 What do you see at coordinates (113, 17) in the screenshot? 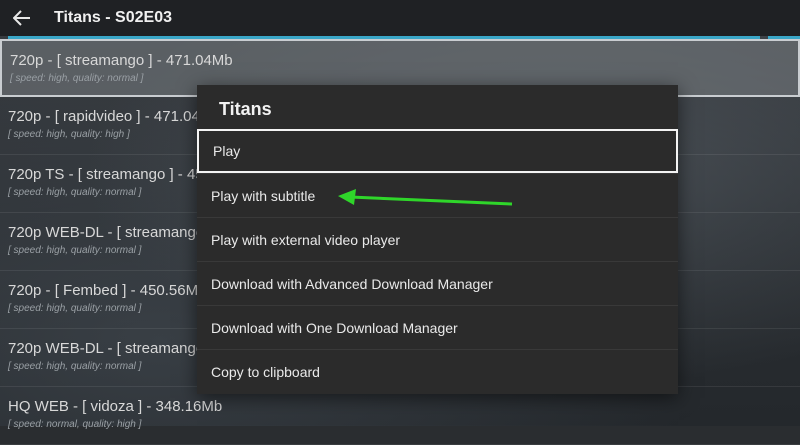
I see `page-title: Titans - S02E03` at bounding box center [113, 17].